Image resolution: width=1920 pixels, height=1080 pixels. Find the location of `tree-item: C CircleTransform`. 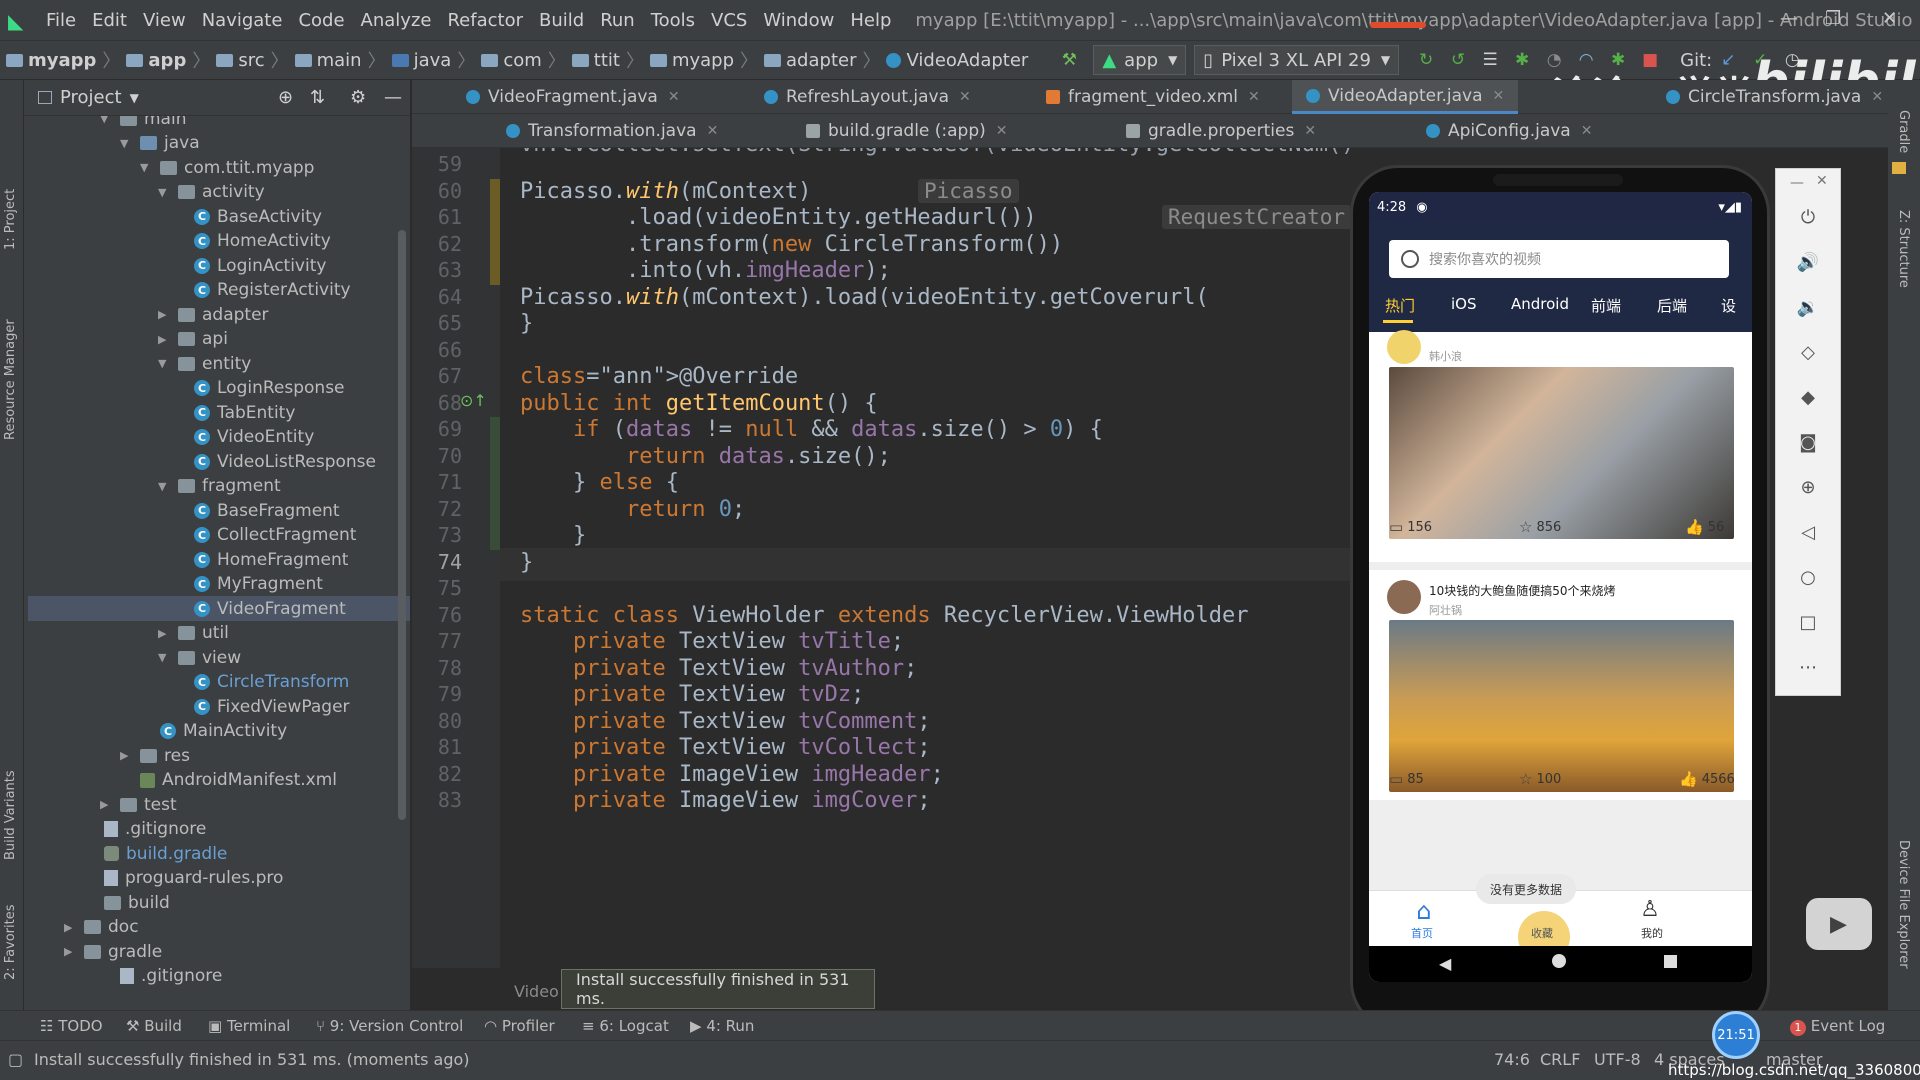

tree-item: C CircleTransform is located at coordinates (261, 682).